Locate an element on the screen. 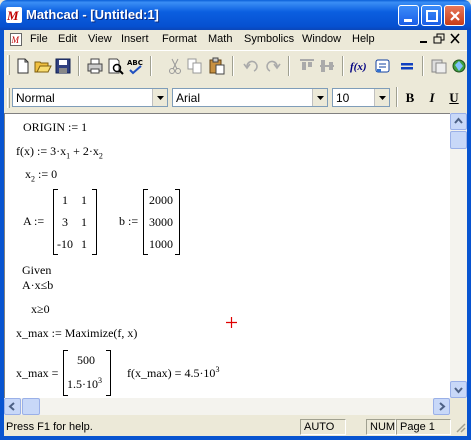  scroll-down-button is located at coordinates (458, 389).